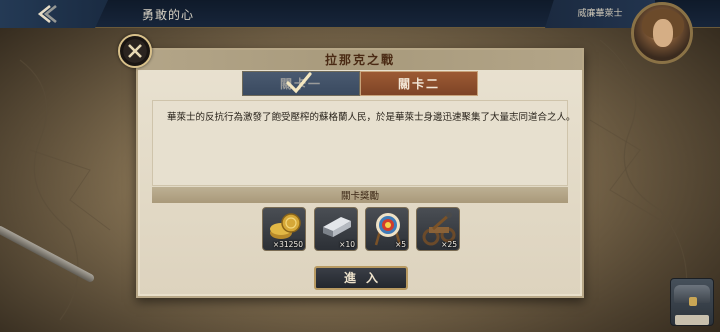  I want to click on tab-label: 關卡二, so click(418, 84).